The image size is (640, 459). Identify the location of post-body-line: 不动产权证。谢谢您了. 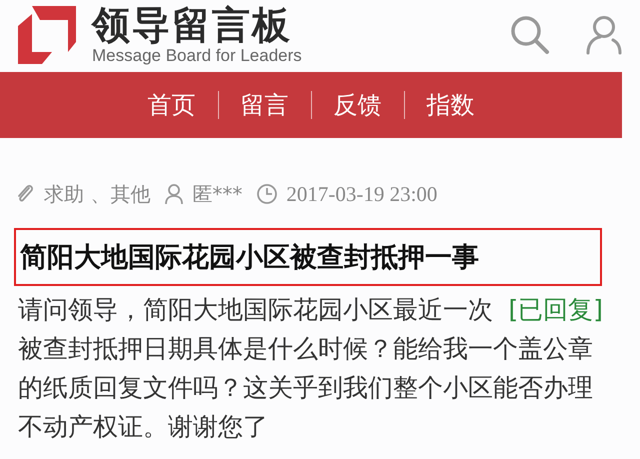
(143, 427).